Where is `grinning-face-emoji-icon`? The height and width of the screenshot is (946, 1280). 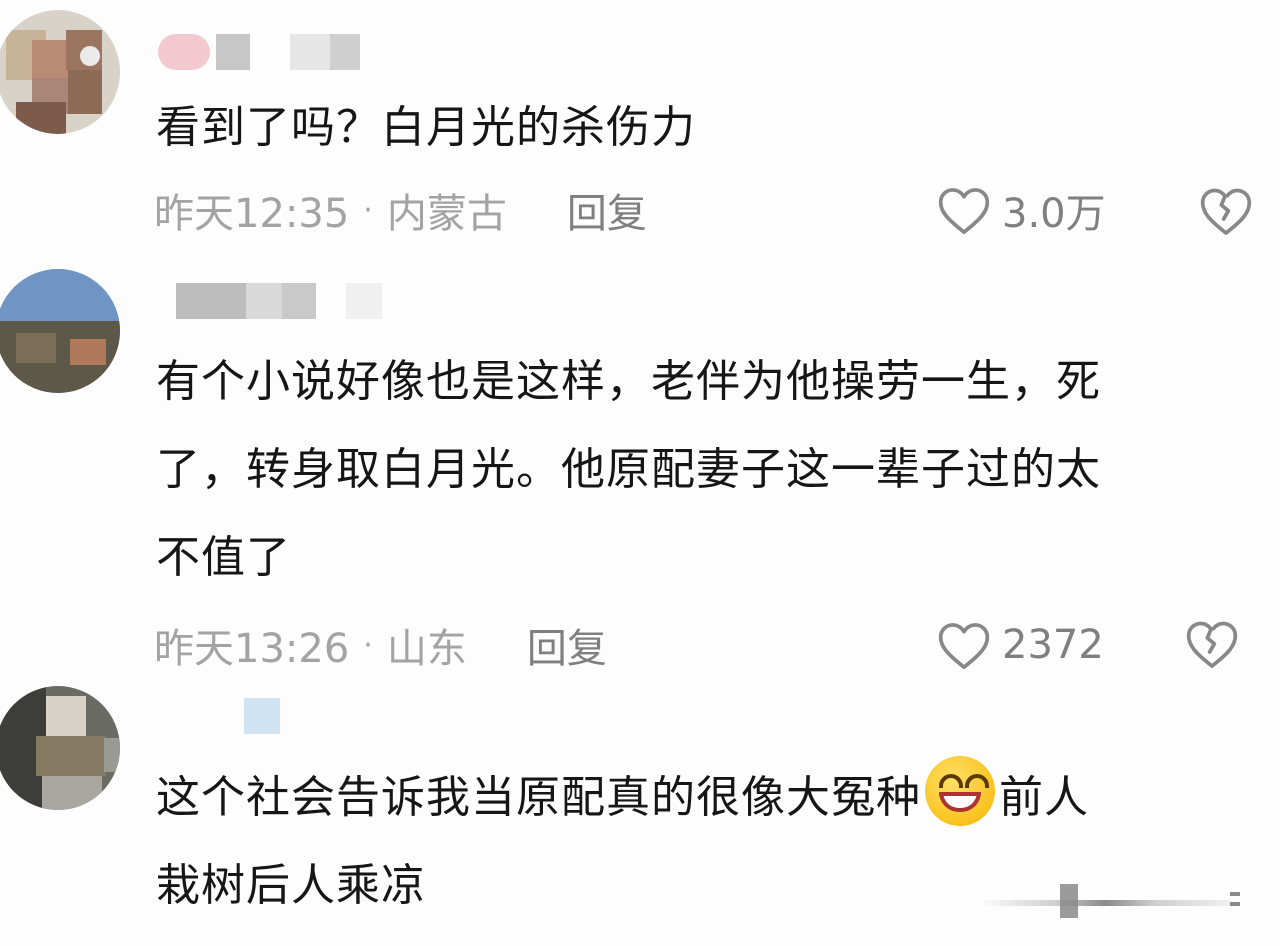
grinning-face-emoji-icon is located at coordinates (960, 791).